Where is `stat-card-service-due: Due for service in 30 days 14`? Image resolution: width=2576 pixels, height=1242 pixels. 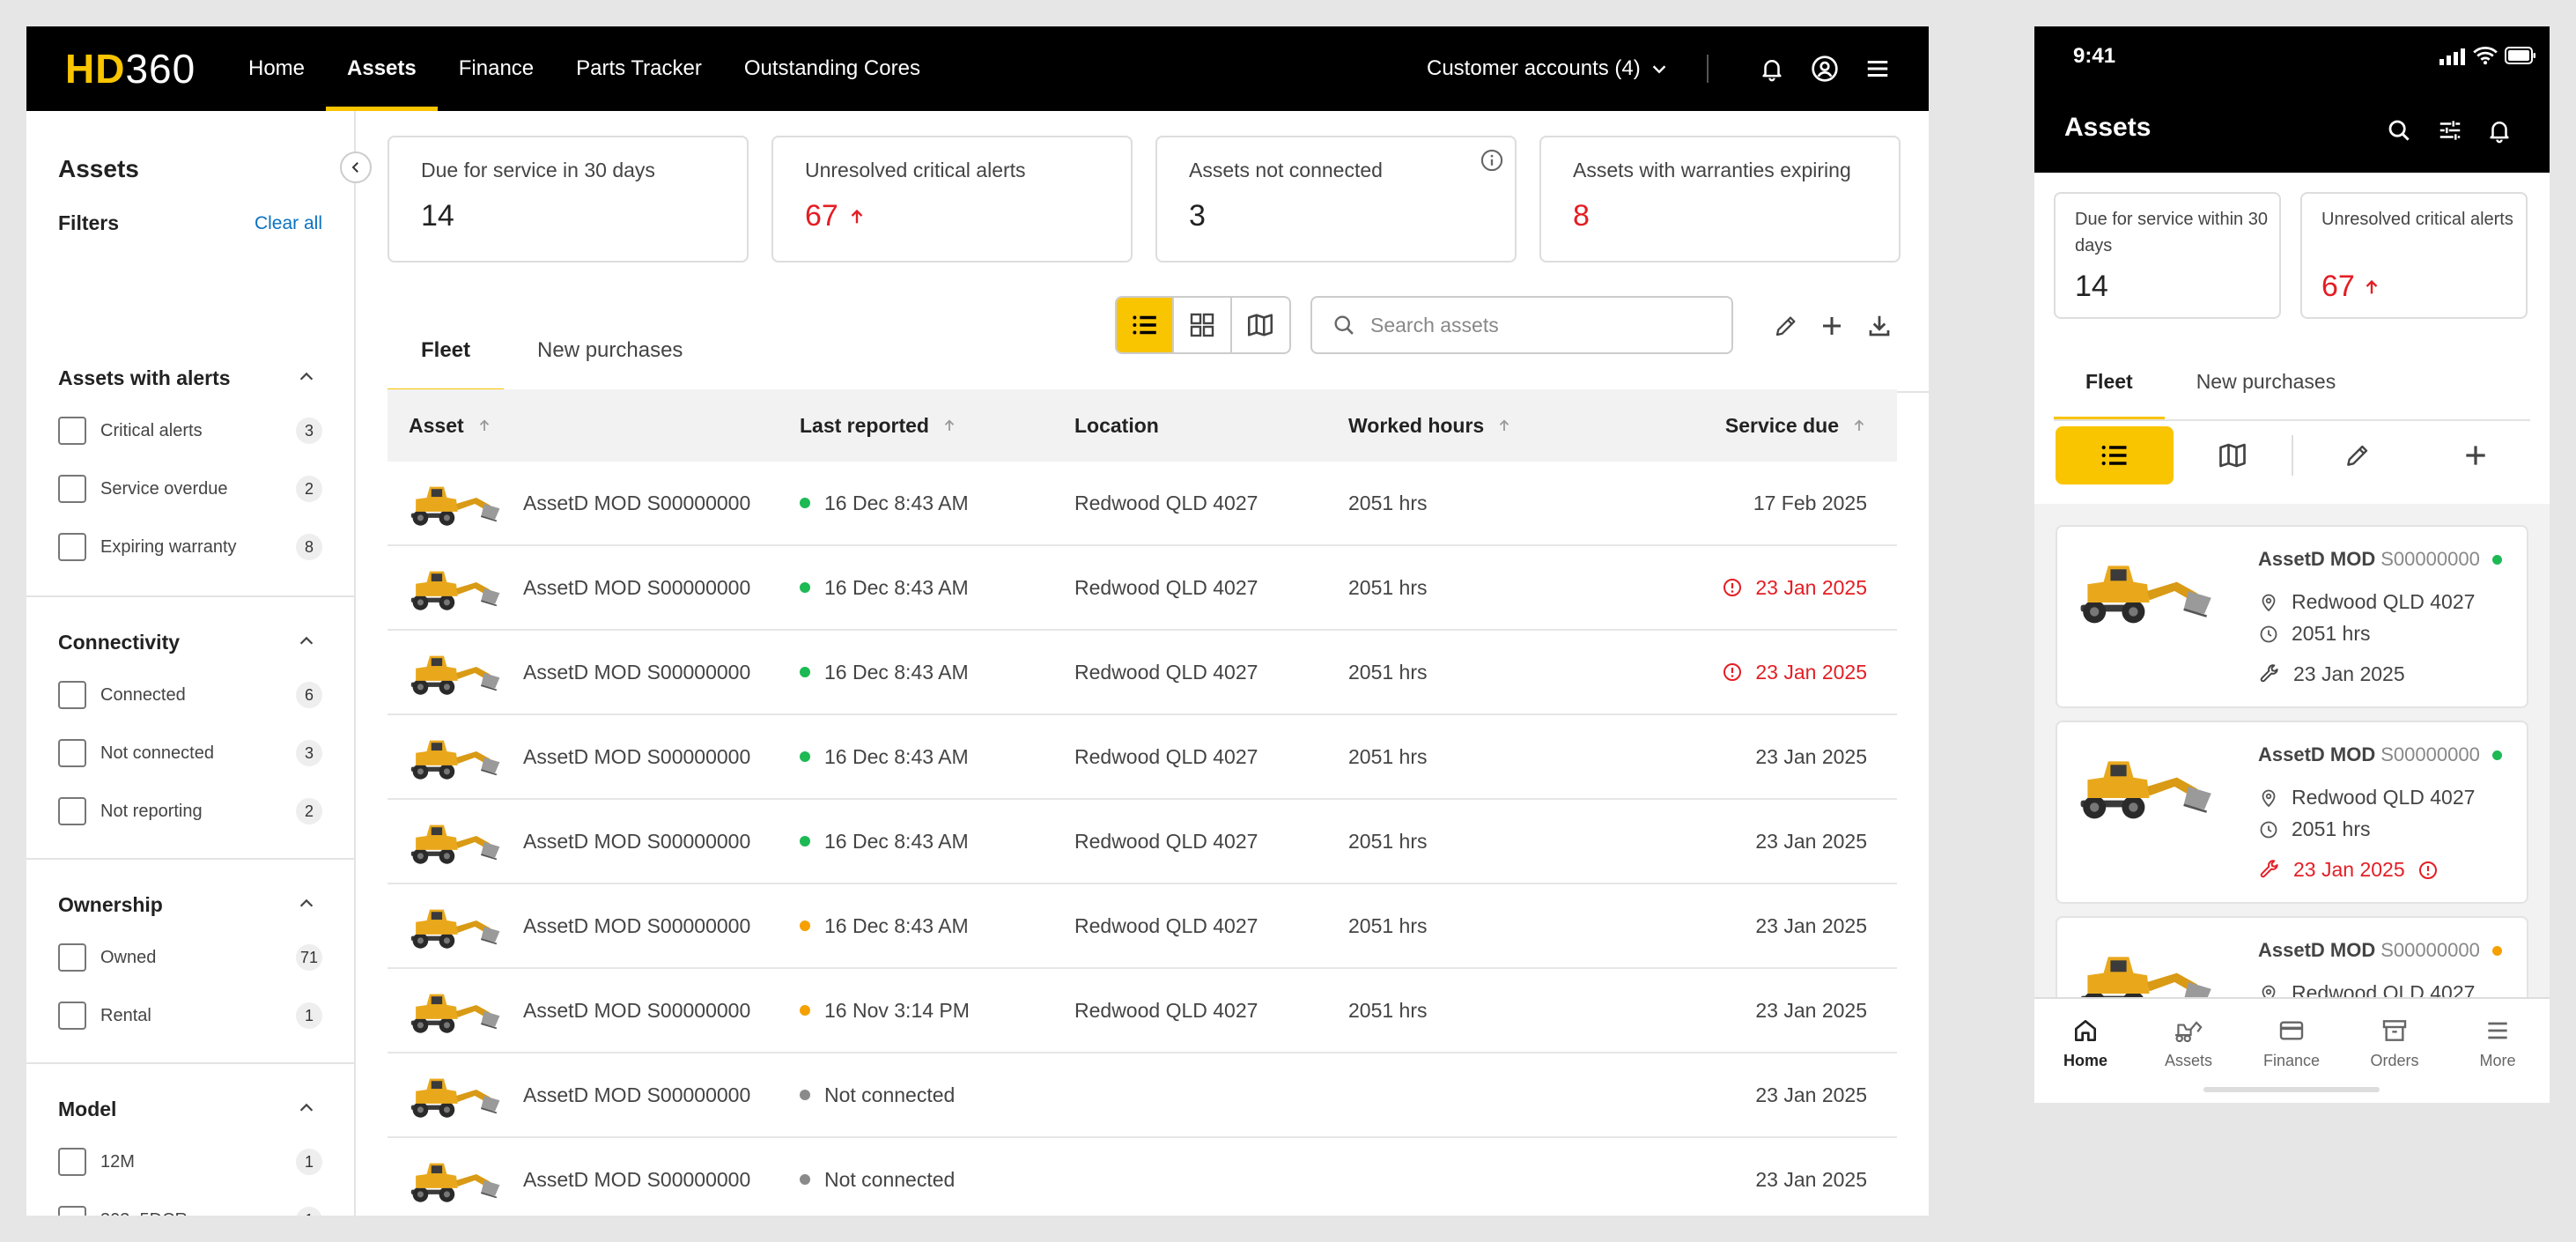 stat-card-service-due: Due for service in 30 days 14 is located at coordinates (568, 199).